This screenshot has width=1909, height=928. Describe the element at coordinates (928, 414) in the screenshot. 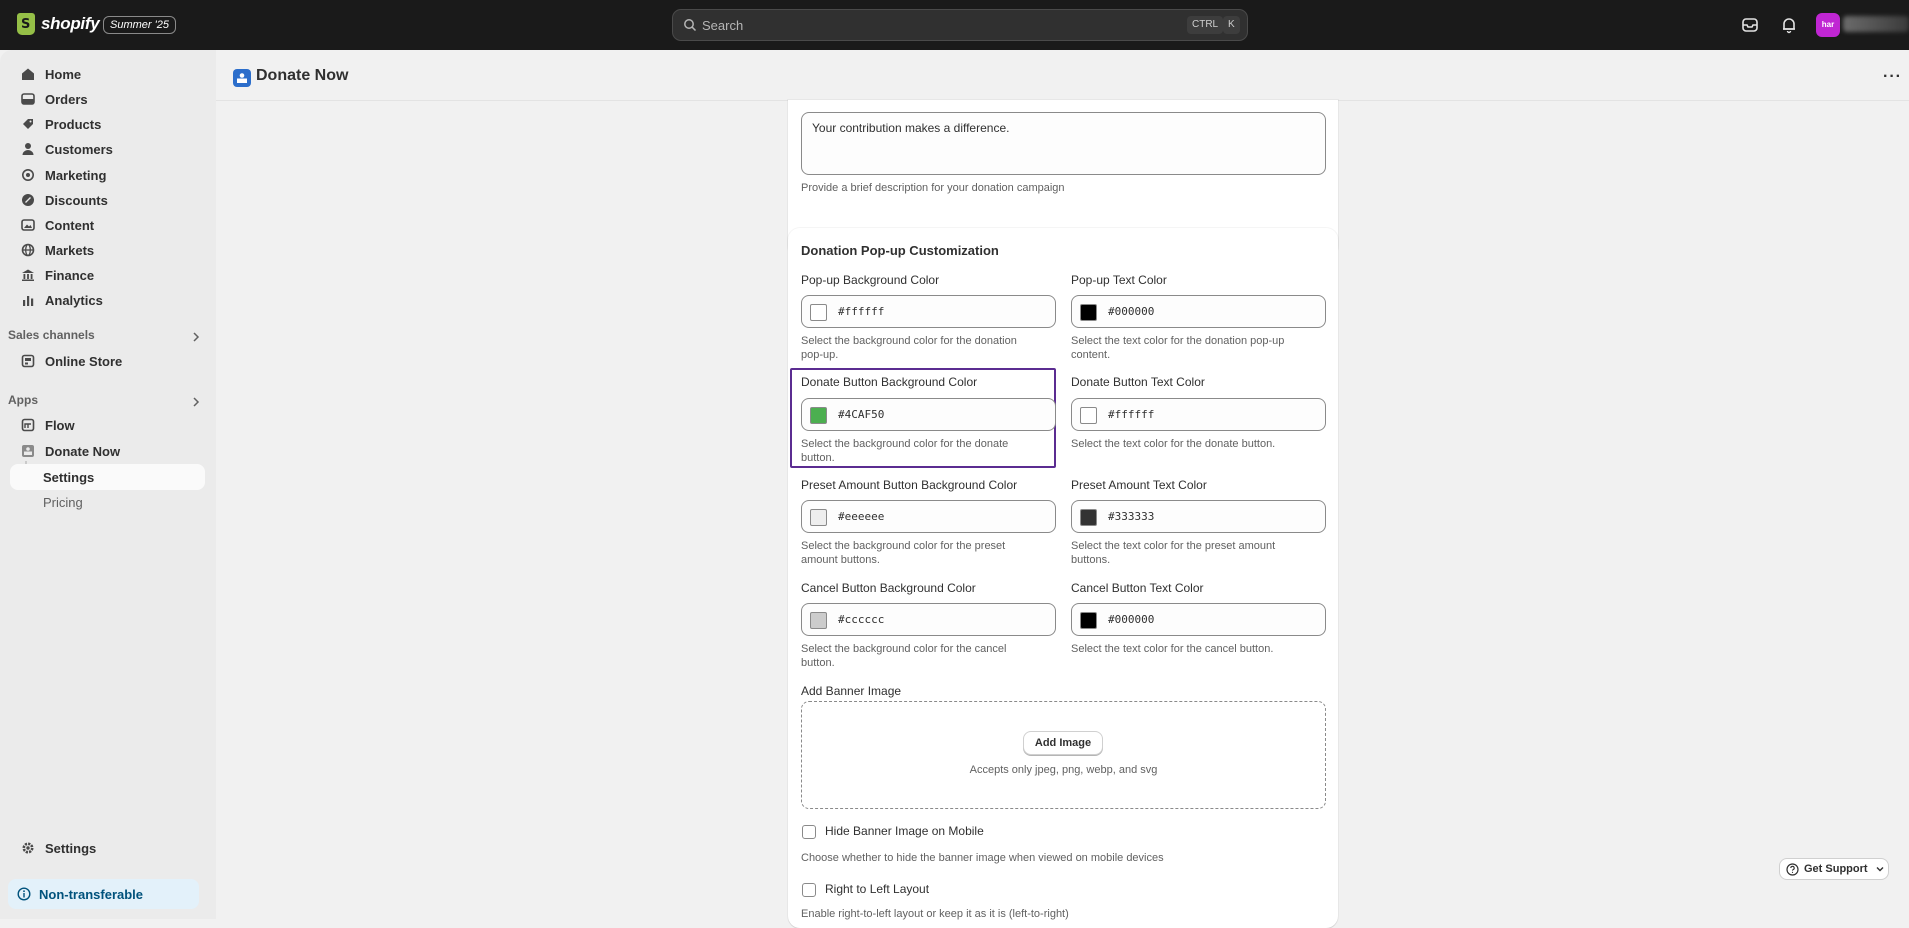

I see `donate-bg-color-input: #4CAF50` at that location.